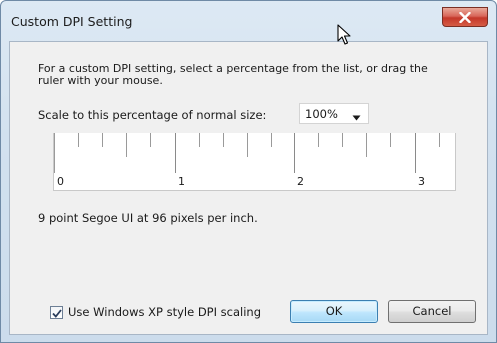  I want to click on font-info-text: 9 point Segoe UI at 96 pixels per inch., so click(148, 218).